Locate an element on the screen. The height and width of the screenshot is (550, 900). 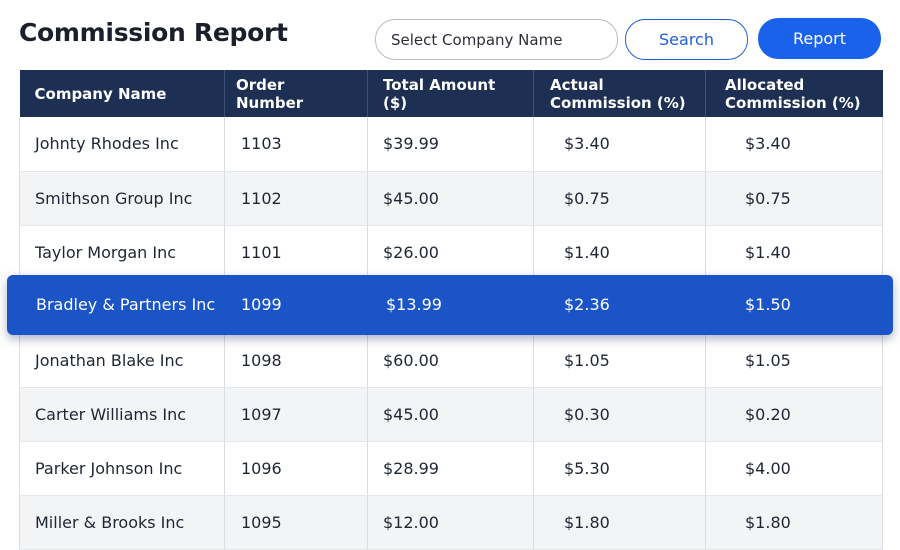
total-amount-cell: $39.99 is located at coordinates (450, 144).